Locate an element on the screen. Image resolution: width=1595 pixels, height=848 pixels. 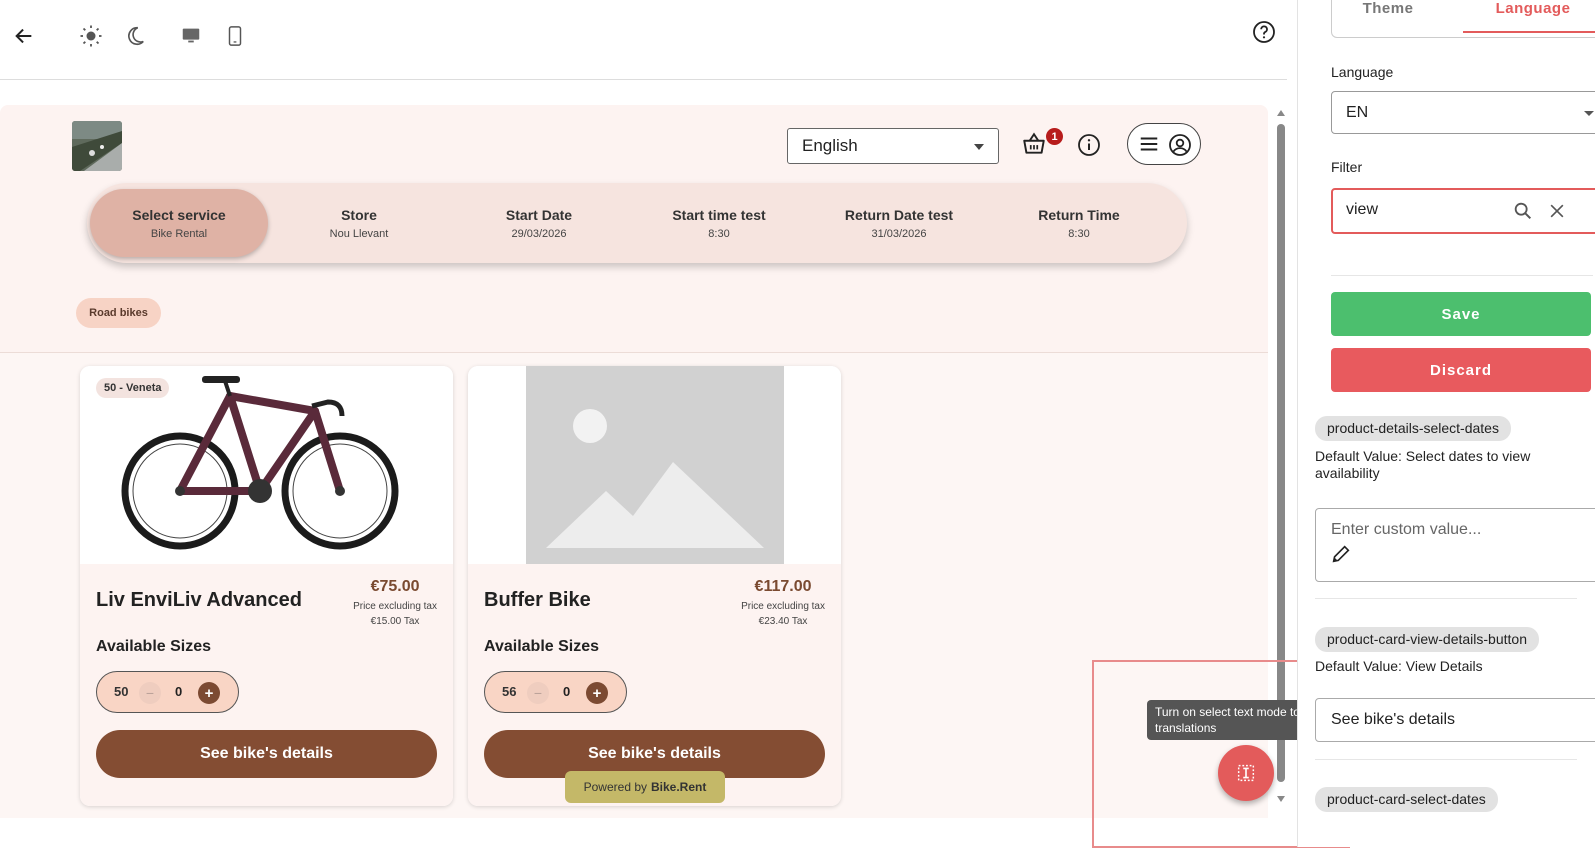
product-size-badge: 50 - Veneta is located at coordinates (133, 388).